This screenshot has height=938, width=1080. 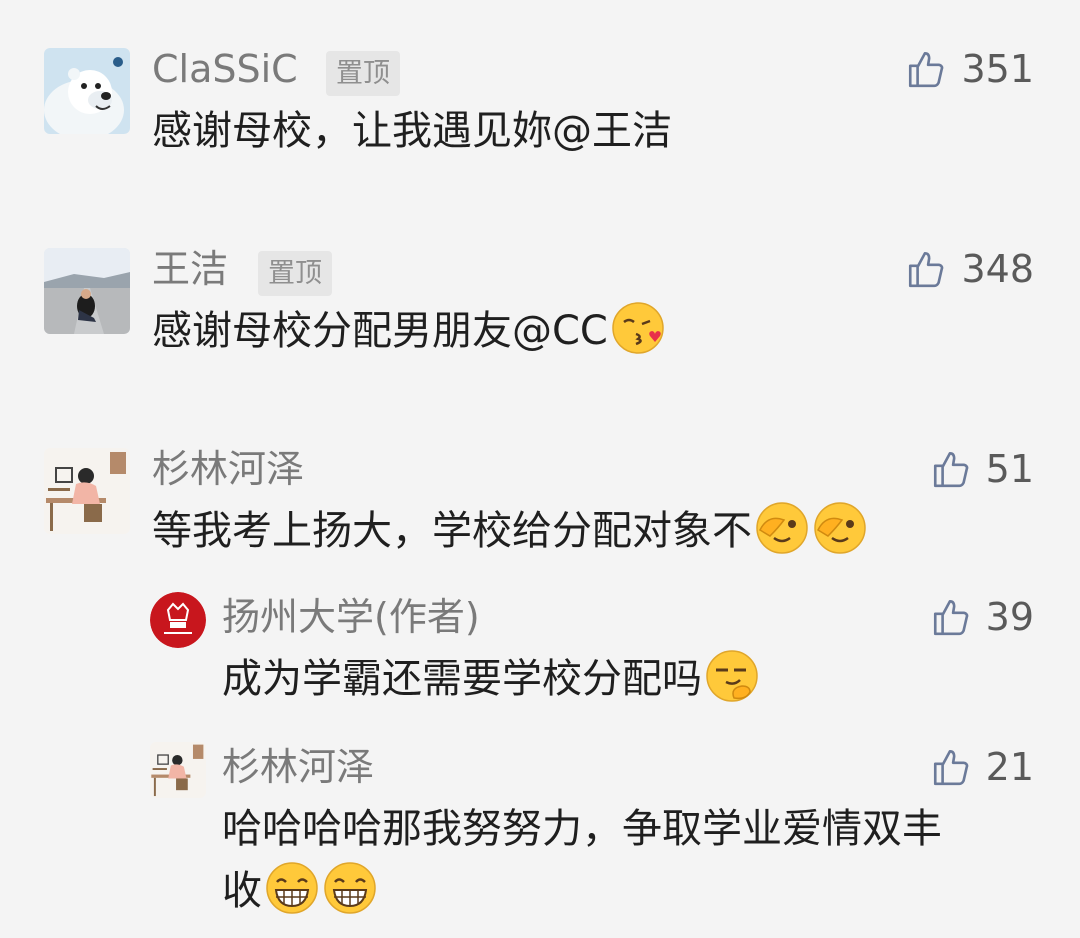 I want to click on comment-author: 王洁, so click(x=190, y=269).